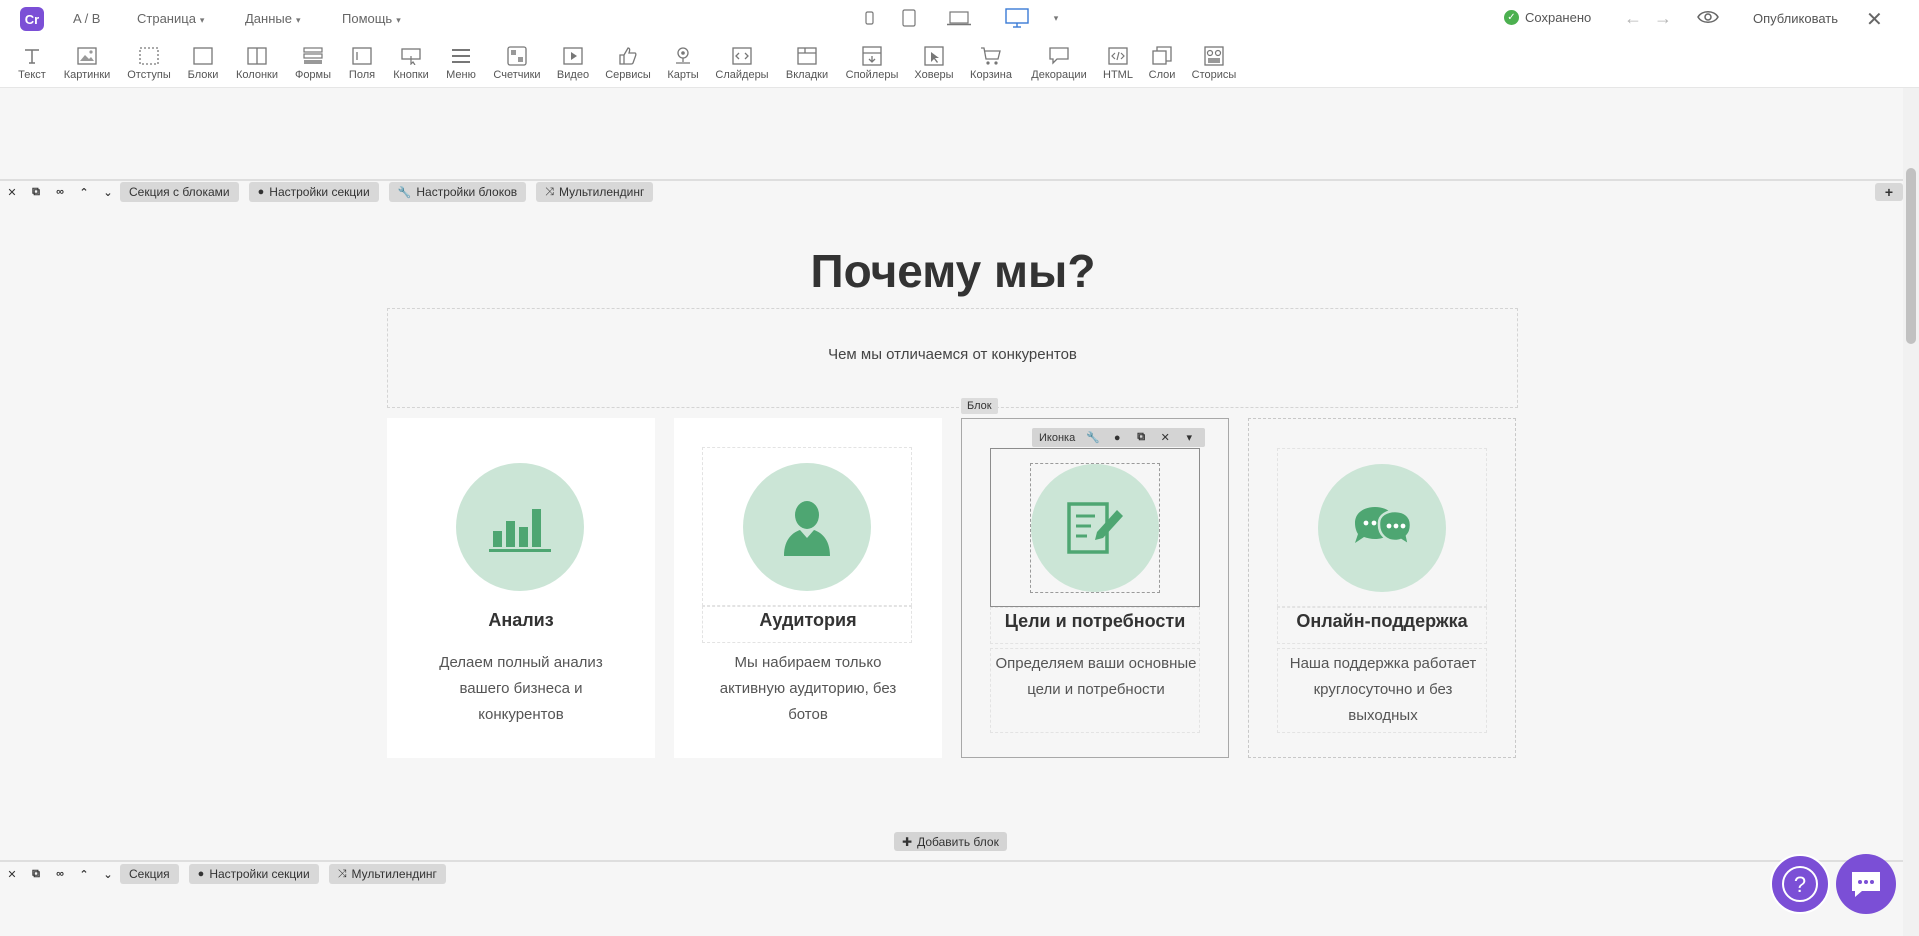 This screenshot has width=1919, height=936. I want to click on block-icon, so click(203, 56).